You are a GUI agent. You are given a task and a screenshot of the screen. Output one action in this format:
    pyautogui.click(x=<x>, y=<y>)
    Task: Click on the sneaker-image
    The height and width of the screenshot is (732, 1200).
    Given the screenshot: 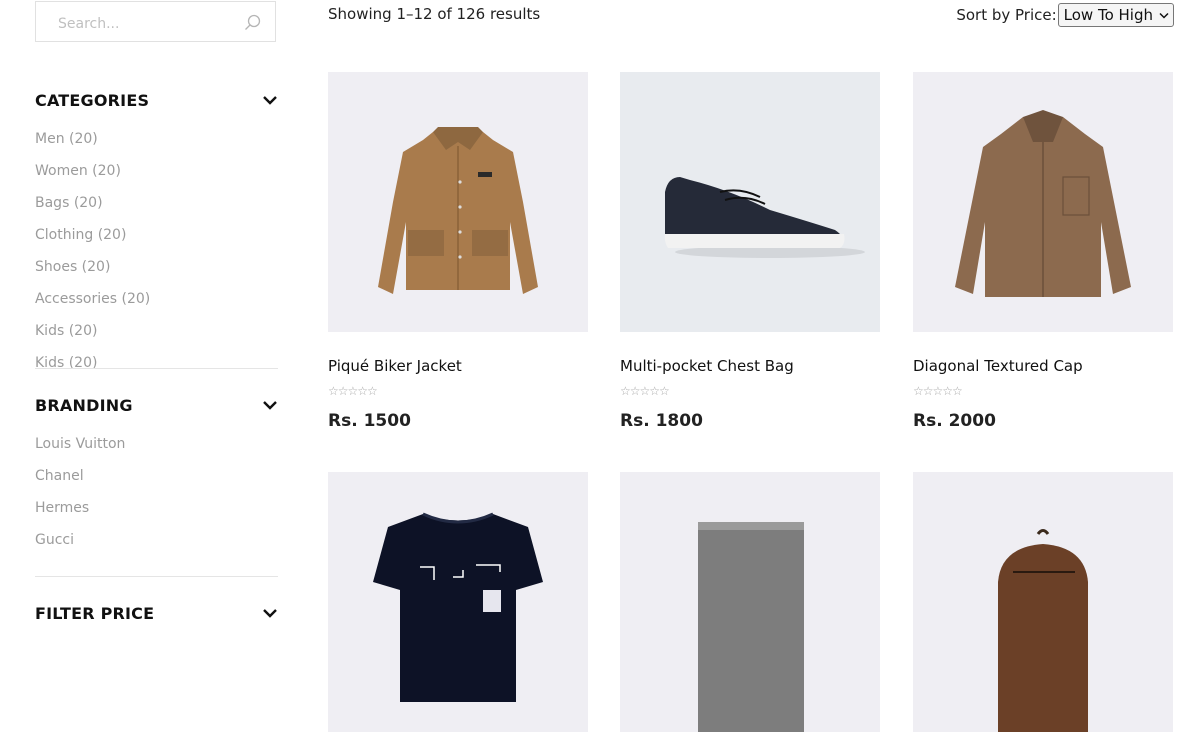 What is the action you would take?
    pyautogui.click(x=764, y=217)
    